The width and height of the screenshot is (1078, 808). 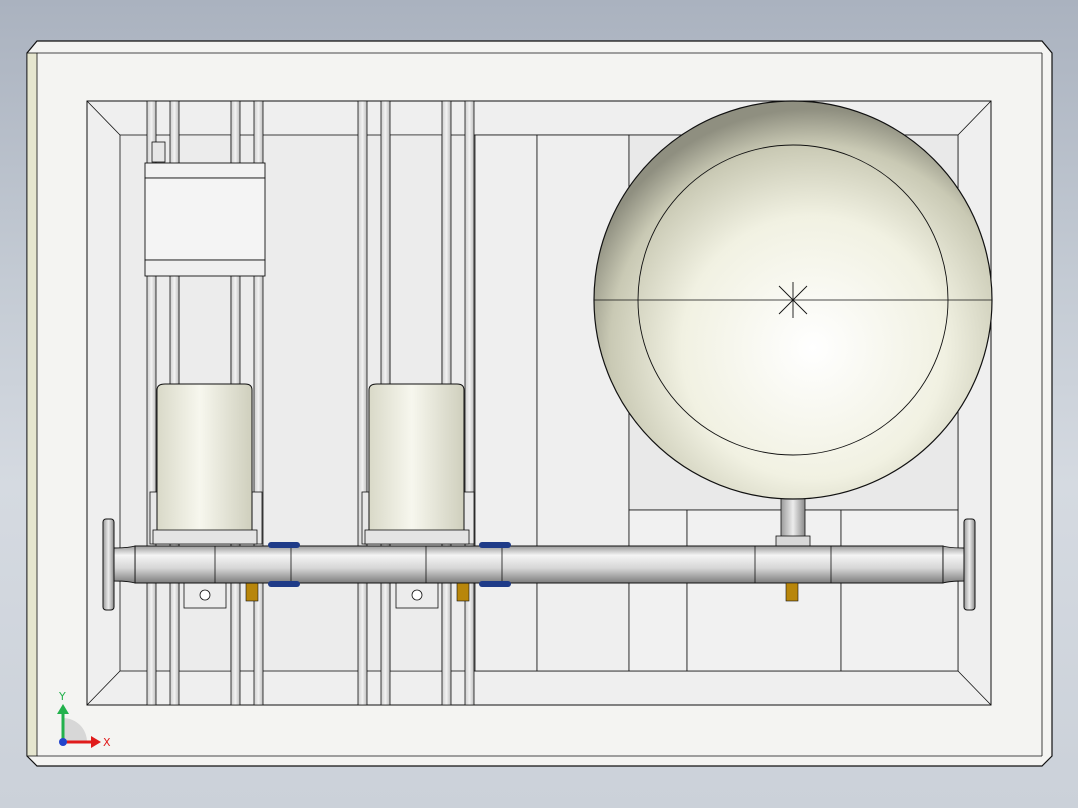 What do you see at coordinates (793, 541) in the screenshot?
I see `tank-outlet-valve` at bounding box center [793, 541].